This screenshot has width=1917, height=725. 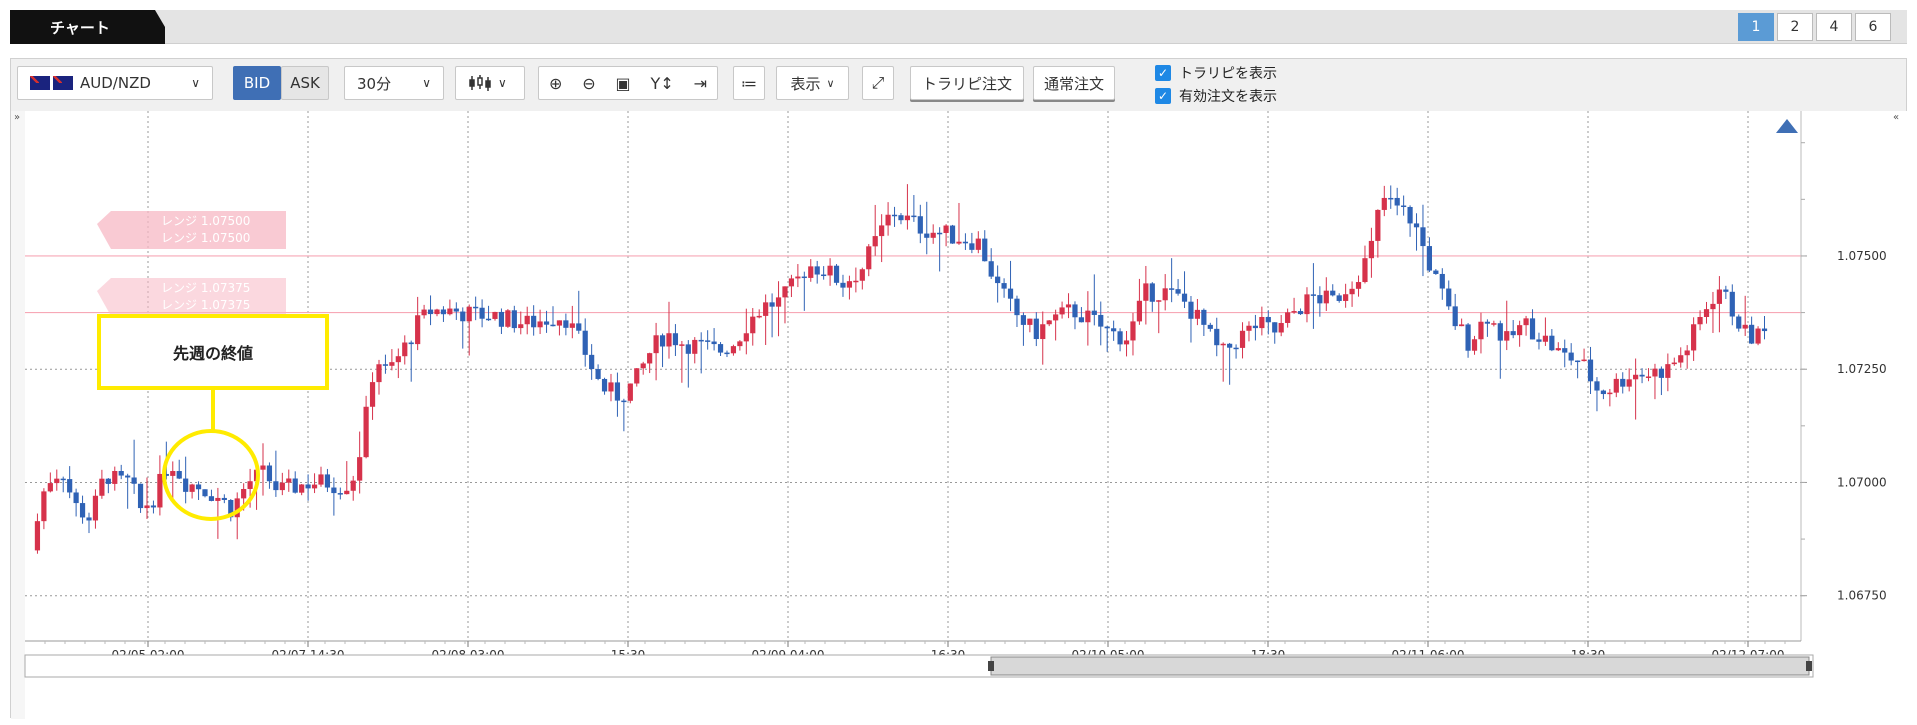 What do you see at coordinates (623, 83) in the screenshot?
I see `fit-icon: ▣` at bounding box center [623, 83].